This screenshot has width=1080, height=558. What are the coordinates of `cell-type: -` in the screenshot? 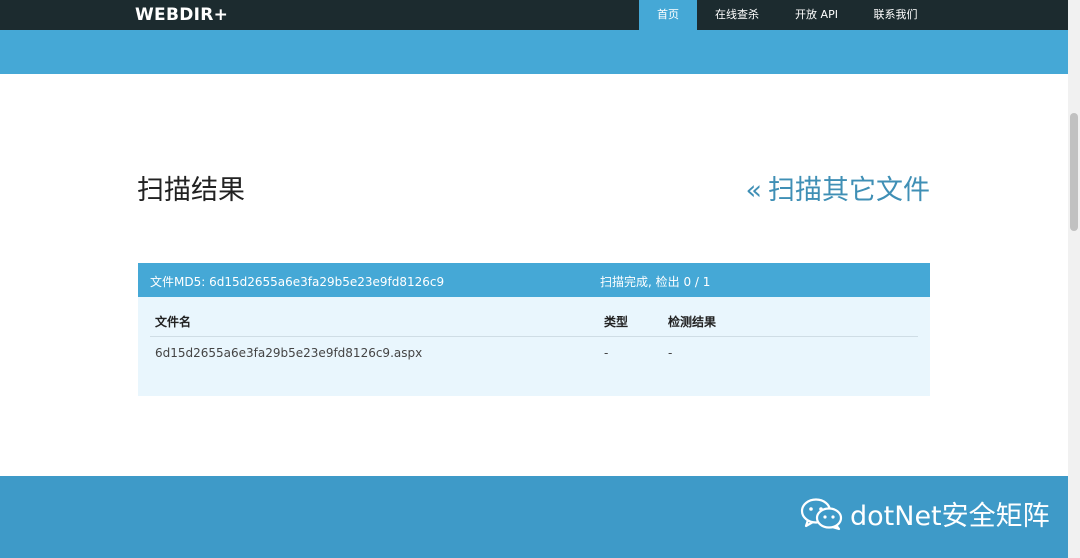 It's located at (606, 353).